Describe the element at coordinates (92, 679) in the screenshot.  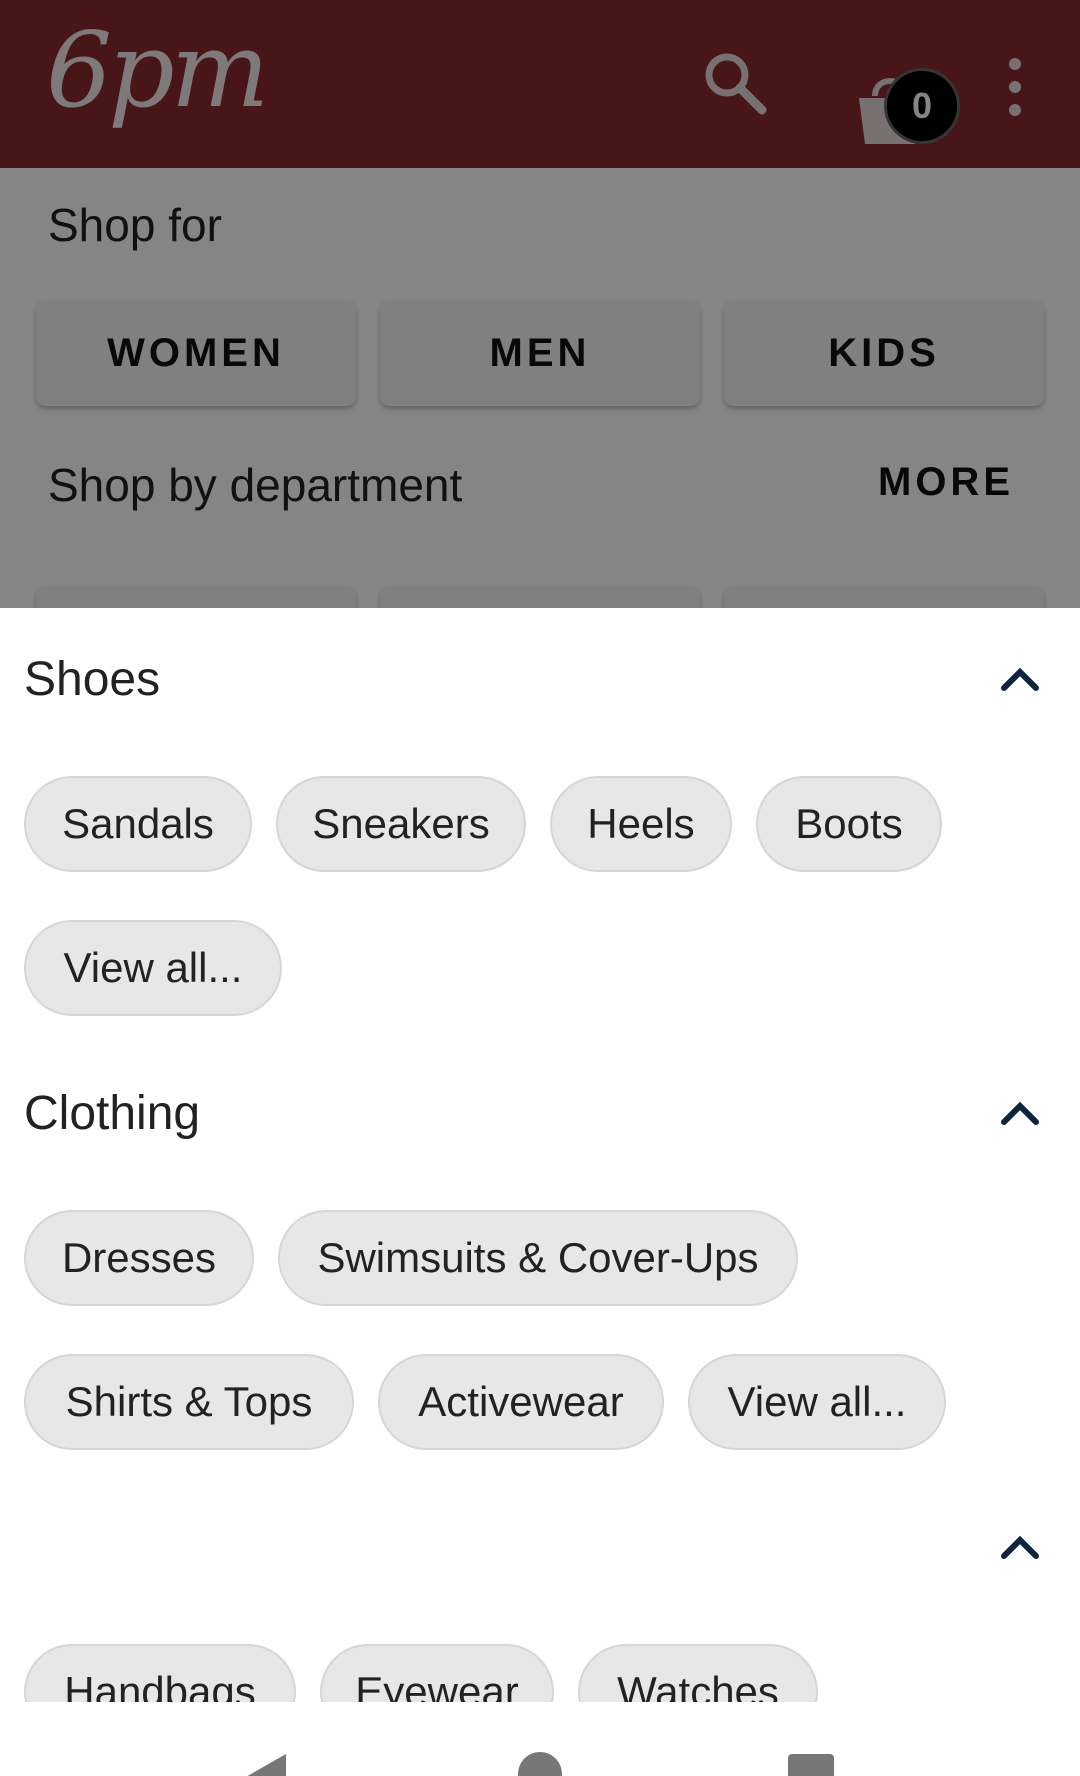
I see `section-title-shoes: Shoes` at that location.